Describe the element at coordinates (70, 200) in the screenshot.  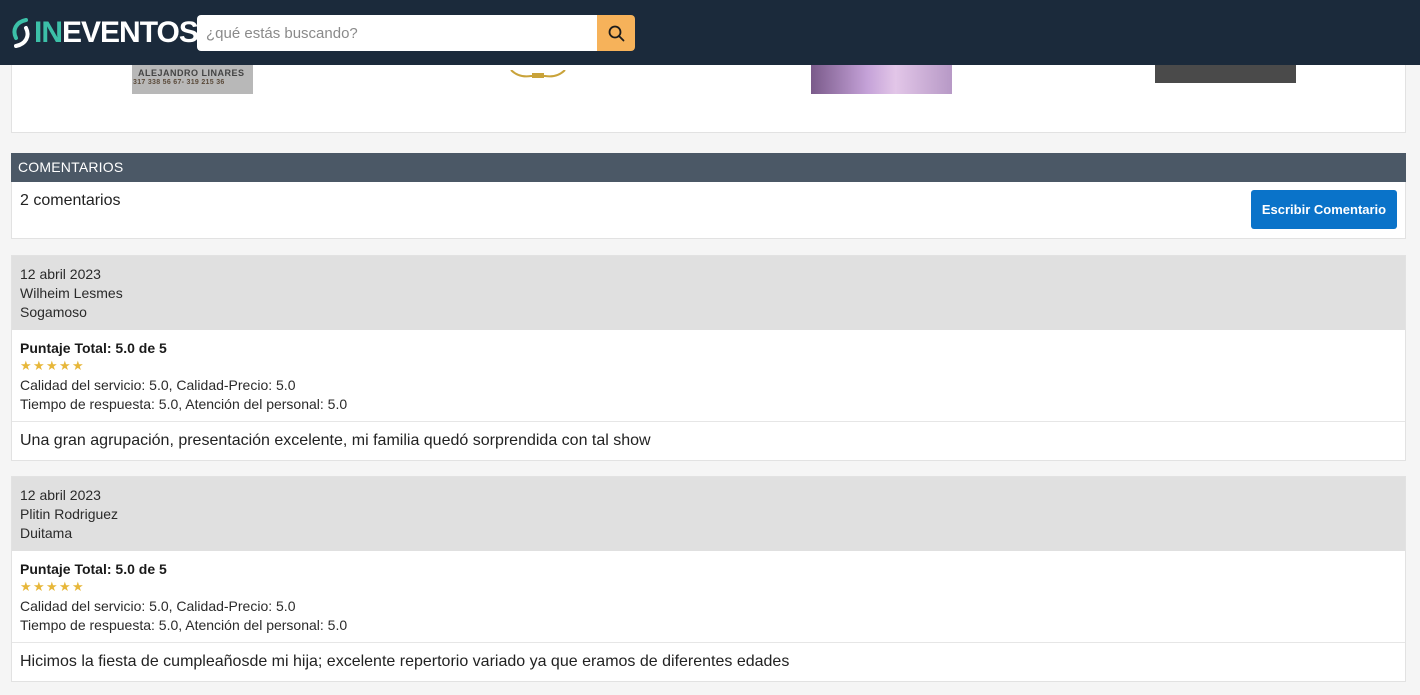
I see `comments-count: 2 comentarios` at that location.